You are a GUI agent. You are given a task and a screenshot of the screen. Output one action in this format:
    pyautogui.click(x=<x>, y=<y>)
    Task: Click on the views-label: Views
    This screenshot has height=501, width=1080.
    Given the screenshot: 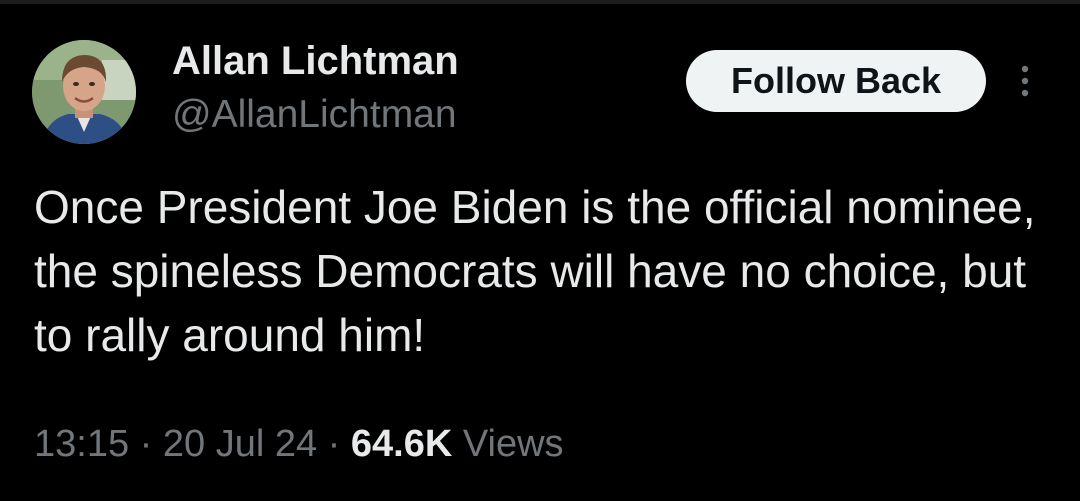 What is the action you would take?
    pyautogui.click(x=513, y=444)
    